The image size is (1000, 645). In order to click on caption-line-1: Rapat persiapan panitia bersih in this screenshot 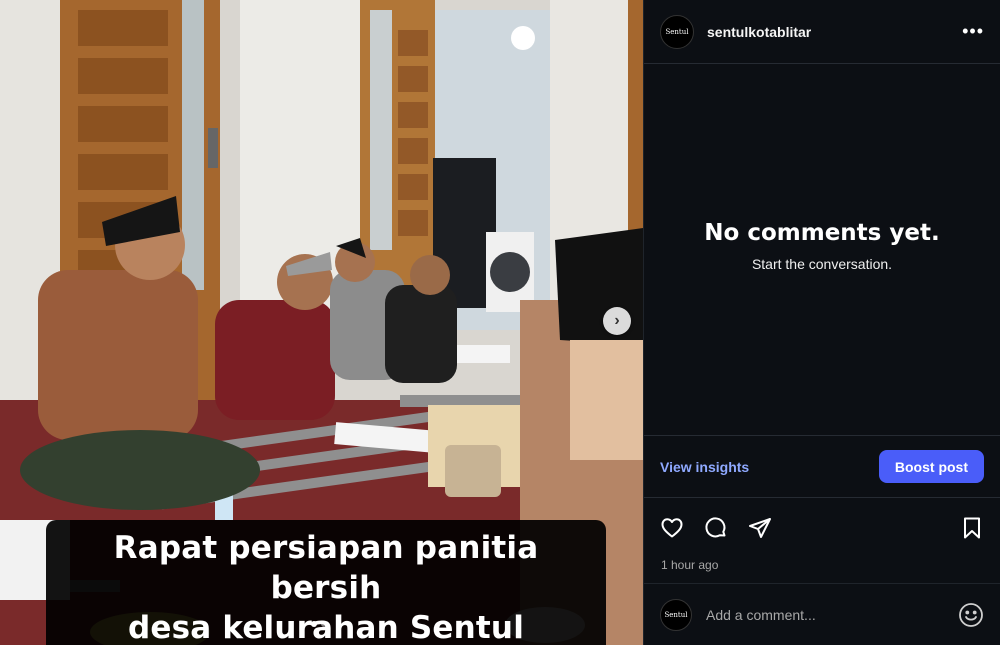, I will do `click(326, 568)`.